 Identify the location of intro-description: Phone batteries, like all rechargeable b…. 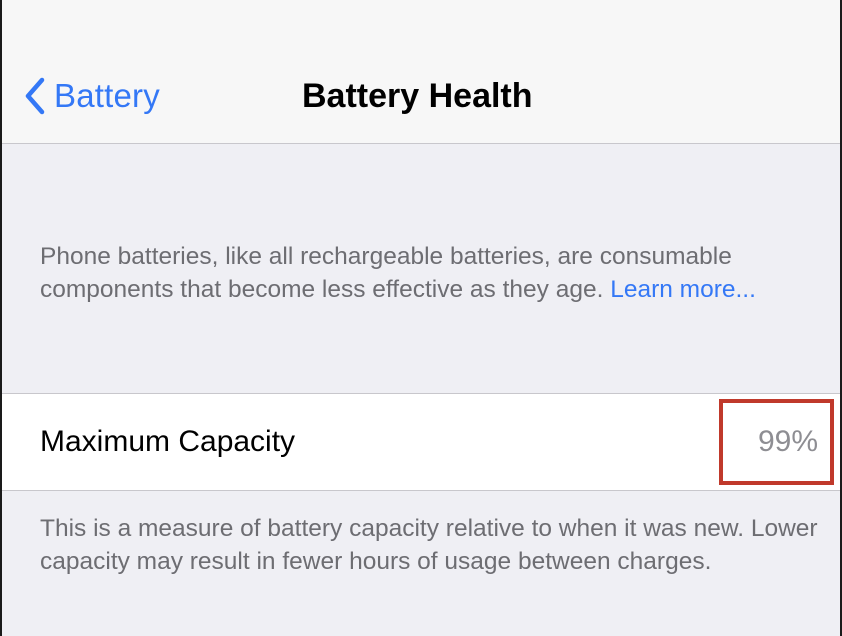
(430, 273).